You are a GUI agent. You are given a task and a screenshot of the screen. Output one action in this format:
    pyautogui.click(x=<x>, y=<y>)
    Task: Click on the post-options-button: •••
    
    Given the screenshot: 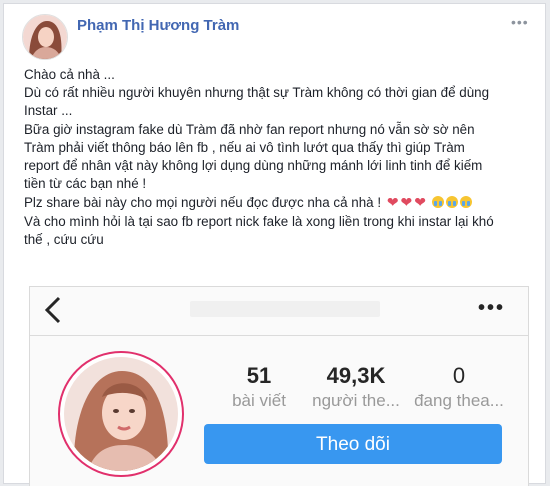 What is the action you would take?
    pyautogui.click(x=520, y=22)
    